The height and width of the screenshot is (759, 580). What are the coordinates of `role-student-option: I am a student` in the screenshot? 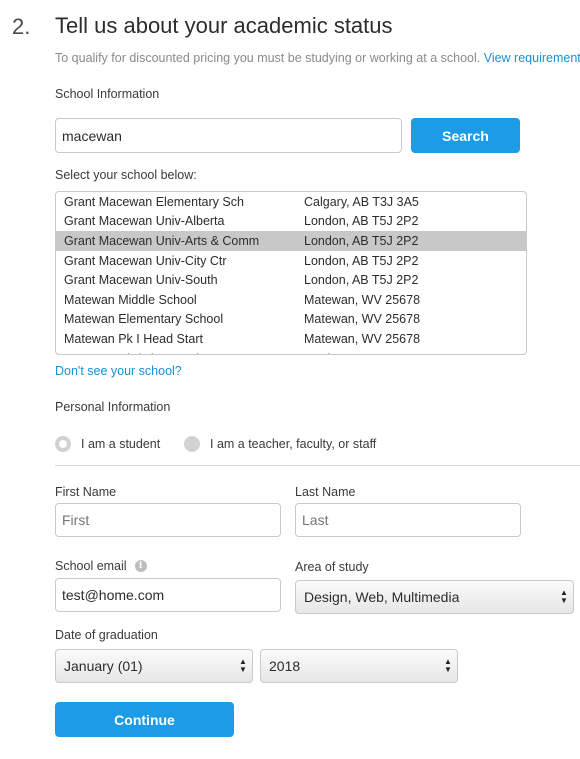 It's located at (107, 444).